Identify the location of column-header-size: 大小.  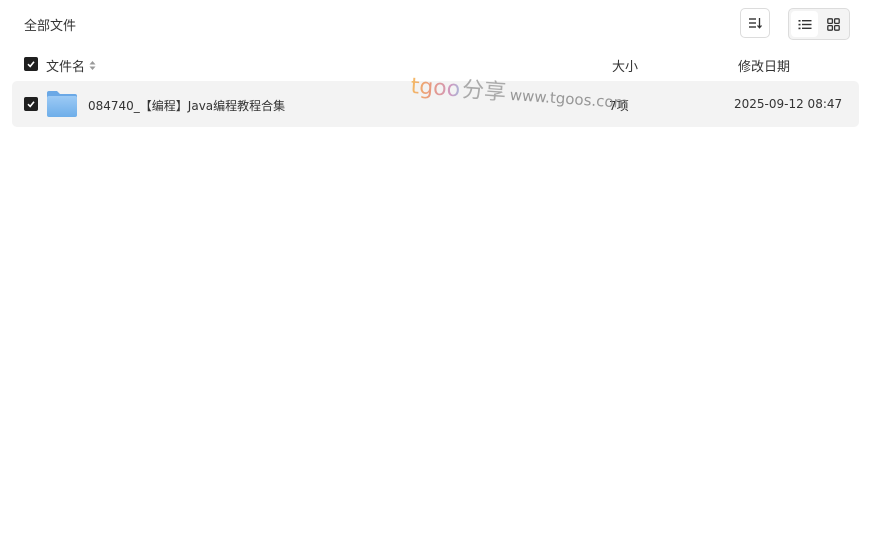
(625, 67).